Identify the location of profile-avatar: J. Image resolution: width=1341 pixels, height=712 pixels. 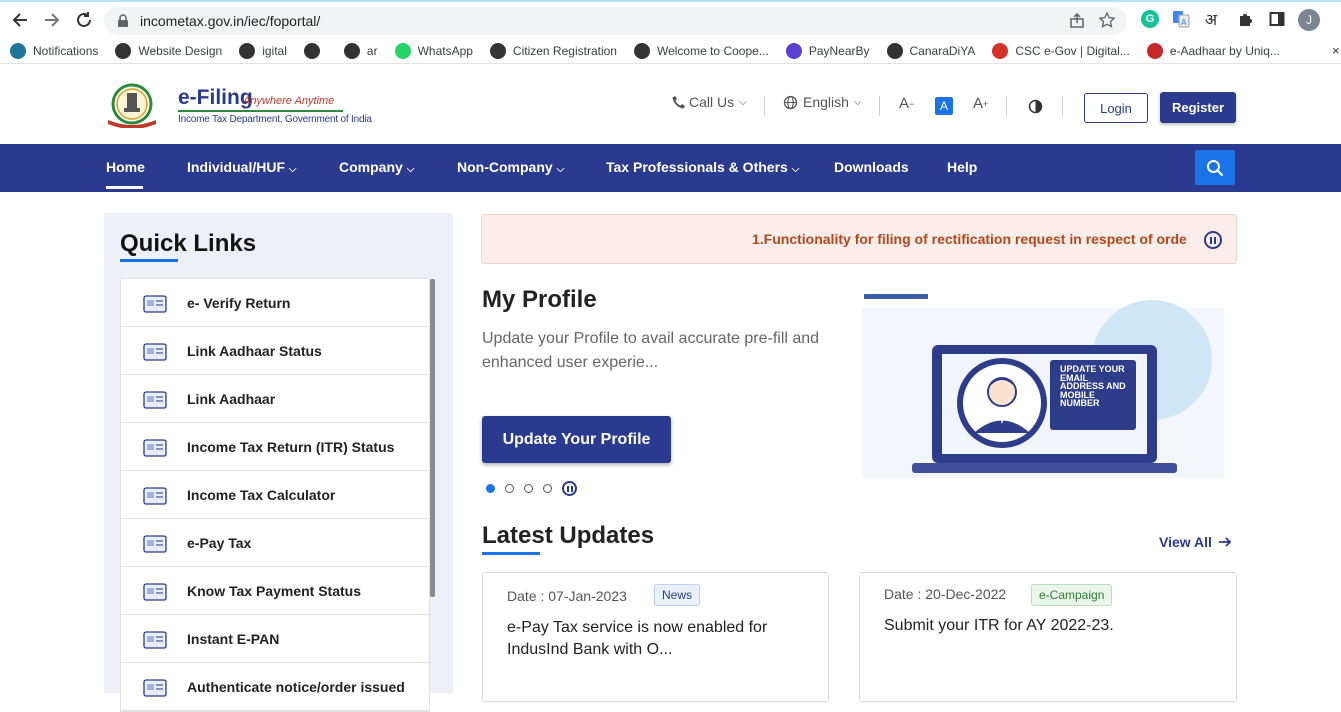
(1309, 20).